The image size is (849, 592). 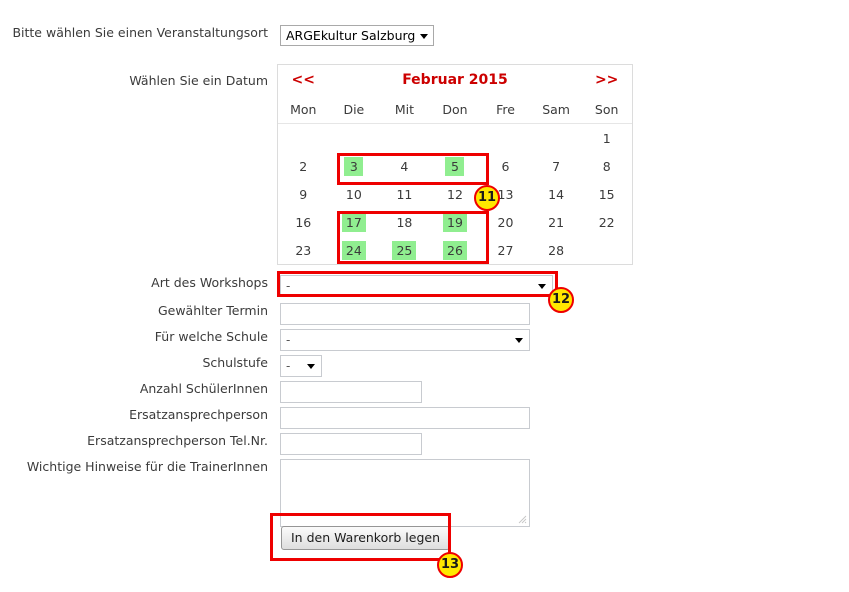 I want to click on calendar-day-cell: 19, so click(x=455, y=222).